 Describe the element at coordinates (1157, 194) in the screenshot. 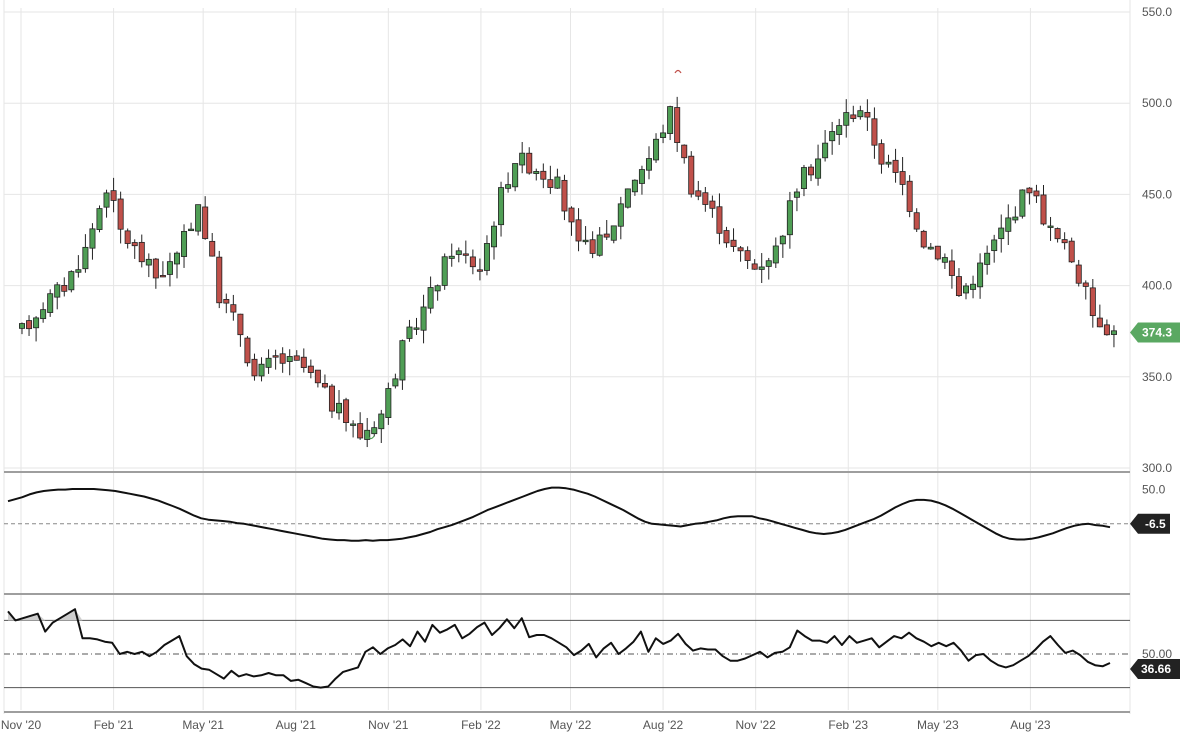

I see `price-tick-label: 450.0` at that location.